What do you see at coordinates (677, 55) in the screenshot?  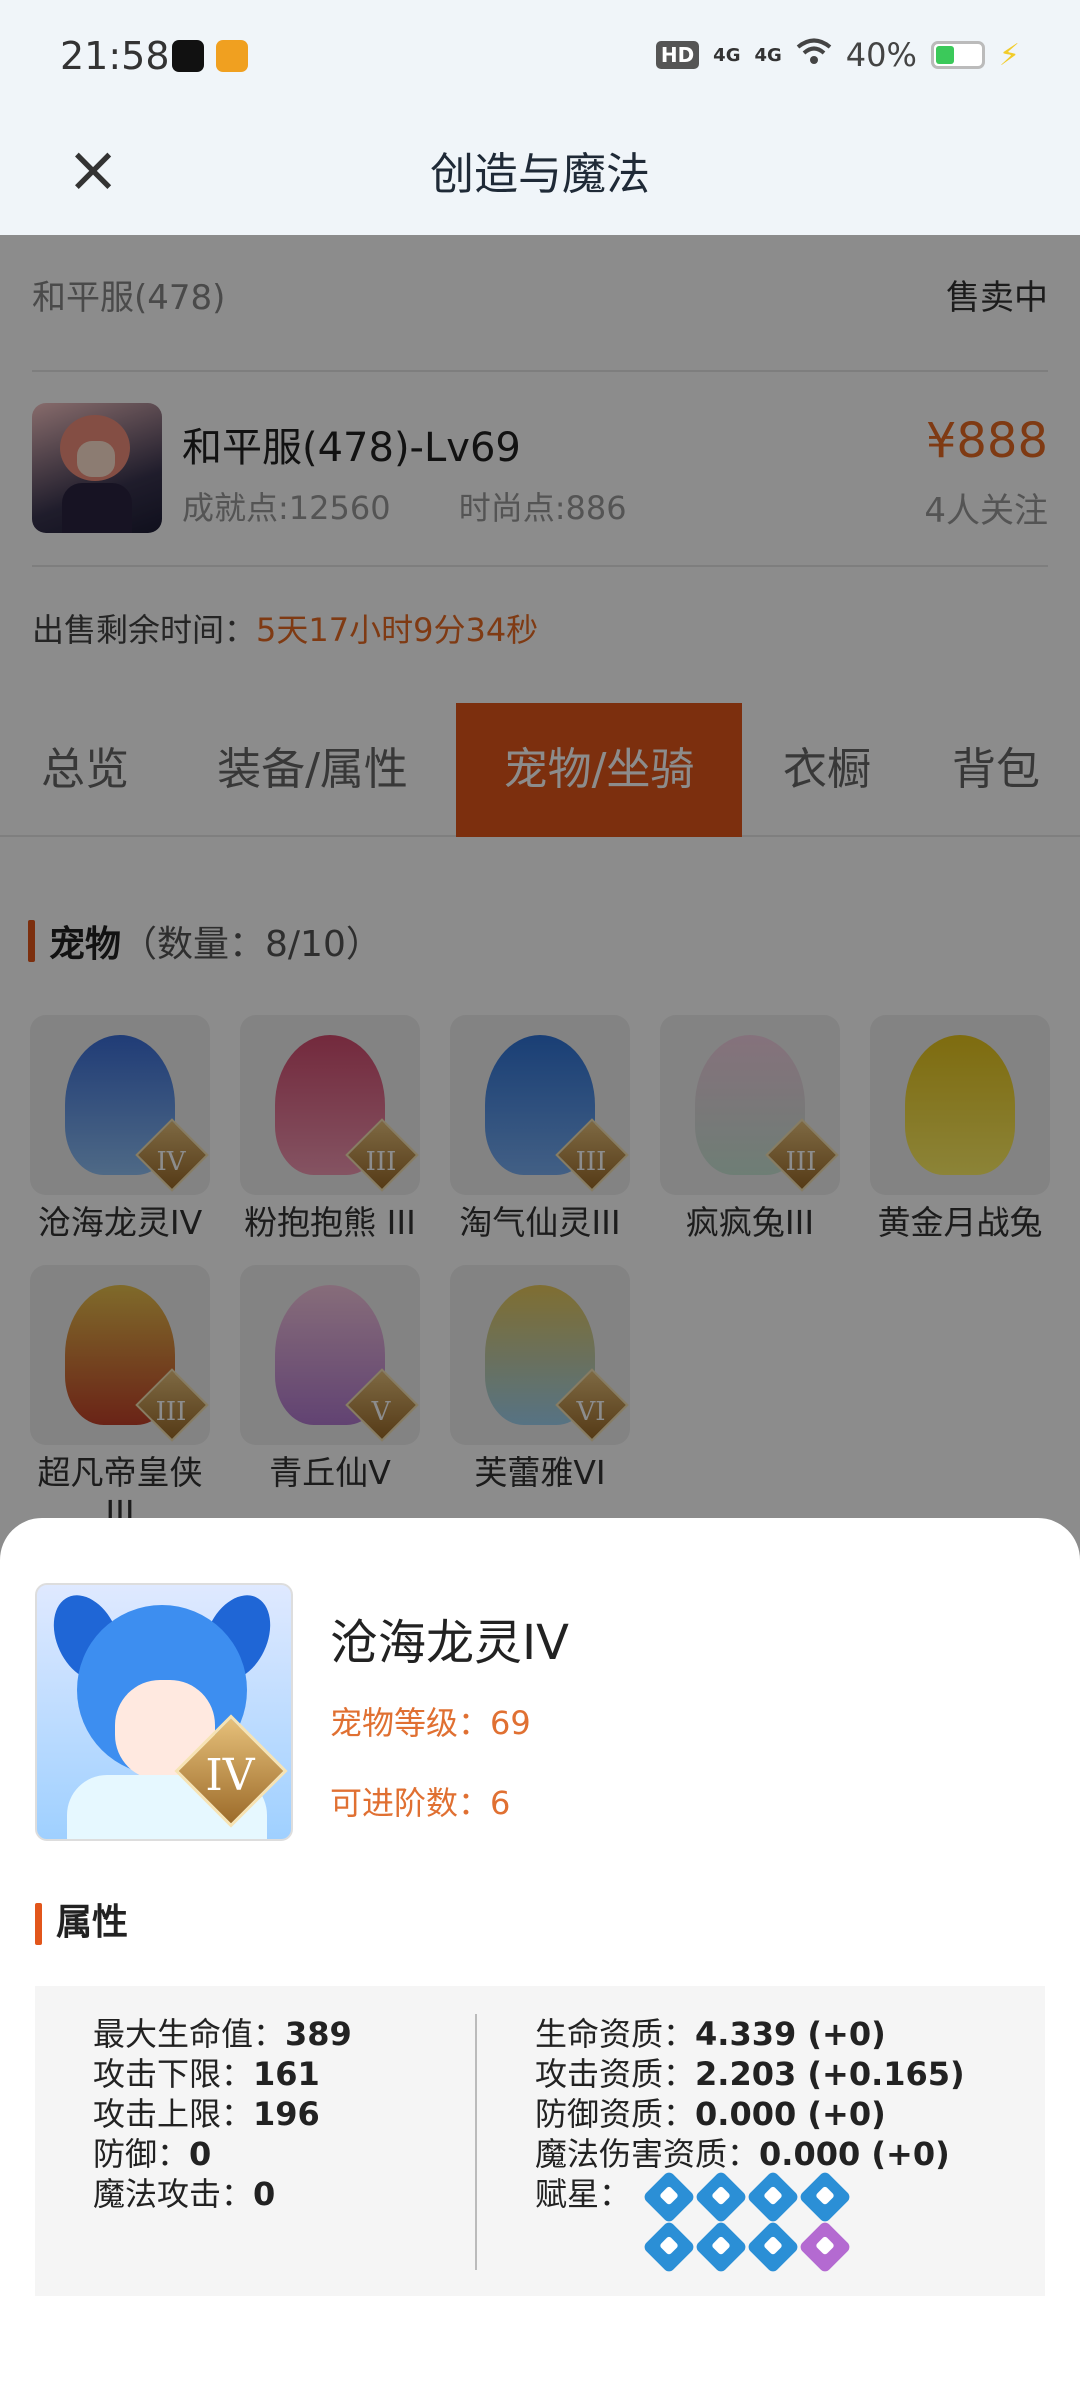 I see `hd-icon: HD` at bounding box center [677, 55].